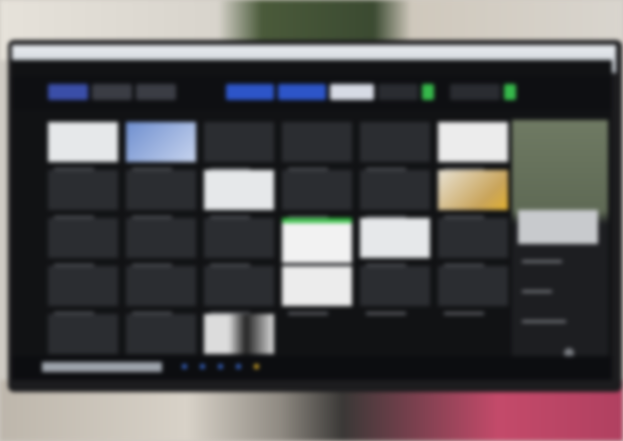 The height and width of the screenshot is (441, 623). What do you see at coordinates (560, 250) in the screenshot?
I see `side-panel` at bounding box center [560, 250].